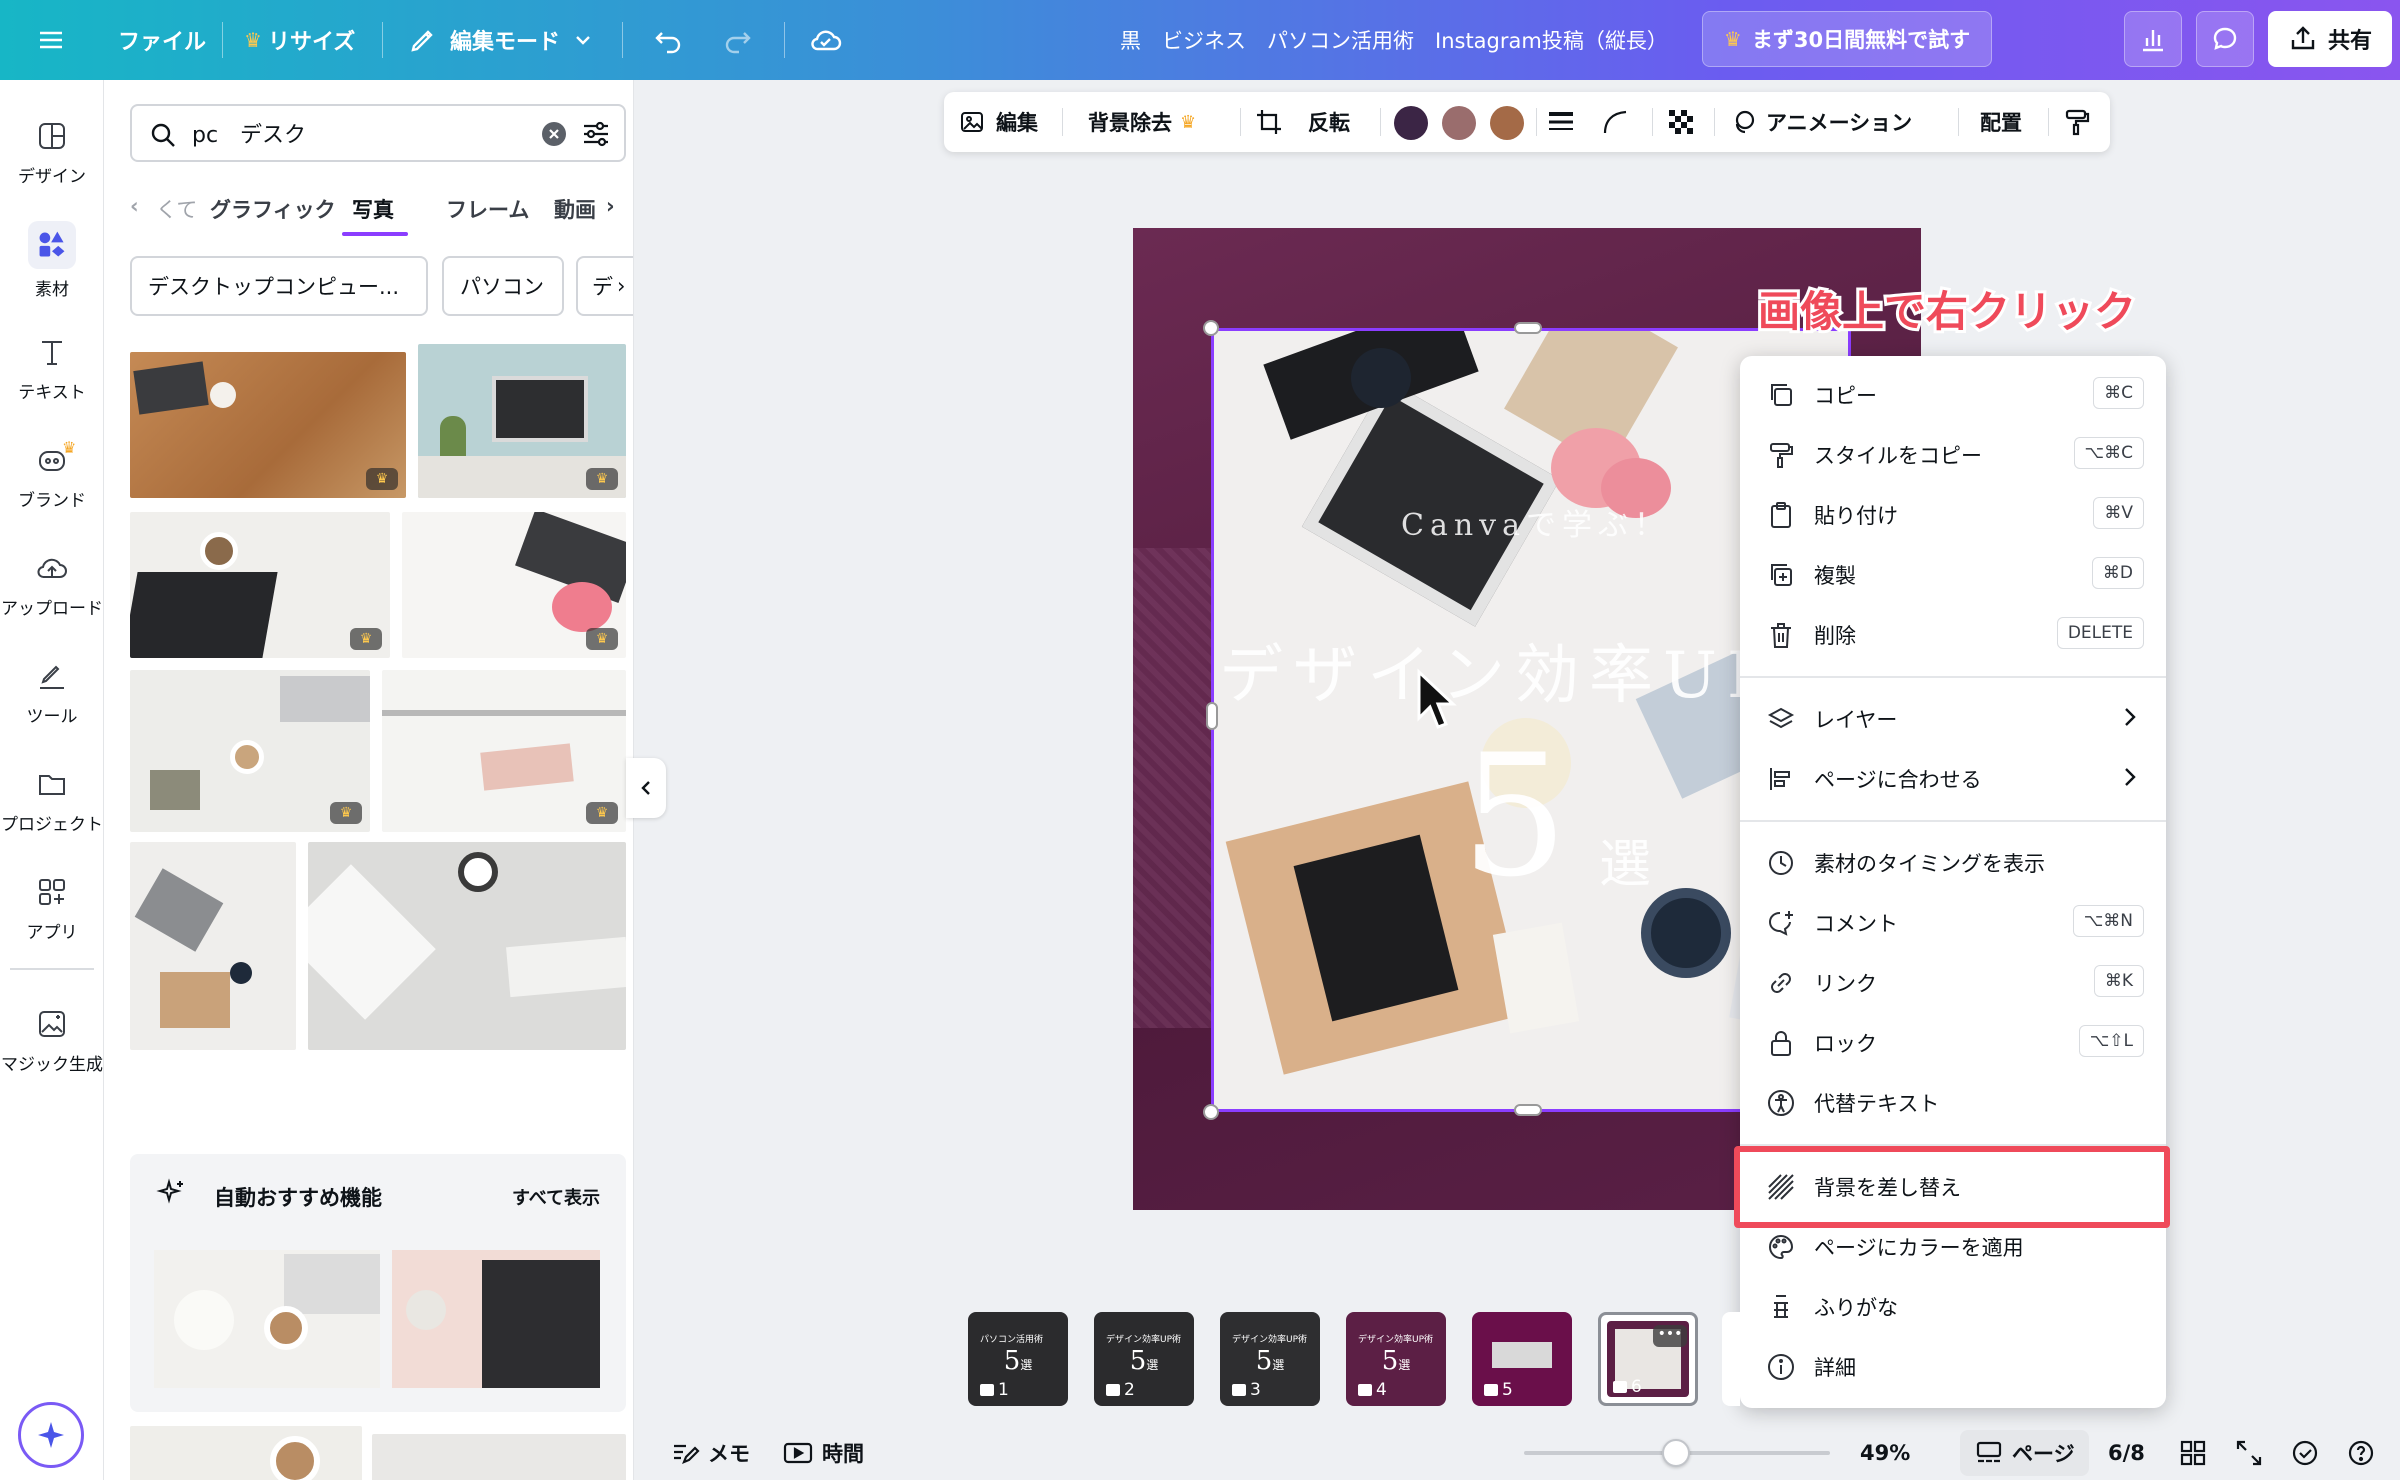 The width and height of the screenshot is (2400, 1480). What do you see at coordinates (2249, 1453) in the screenshot?
I see `fullscreen-button` at bounding box center [2249, 1453].